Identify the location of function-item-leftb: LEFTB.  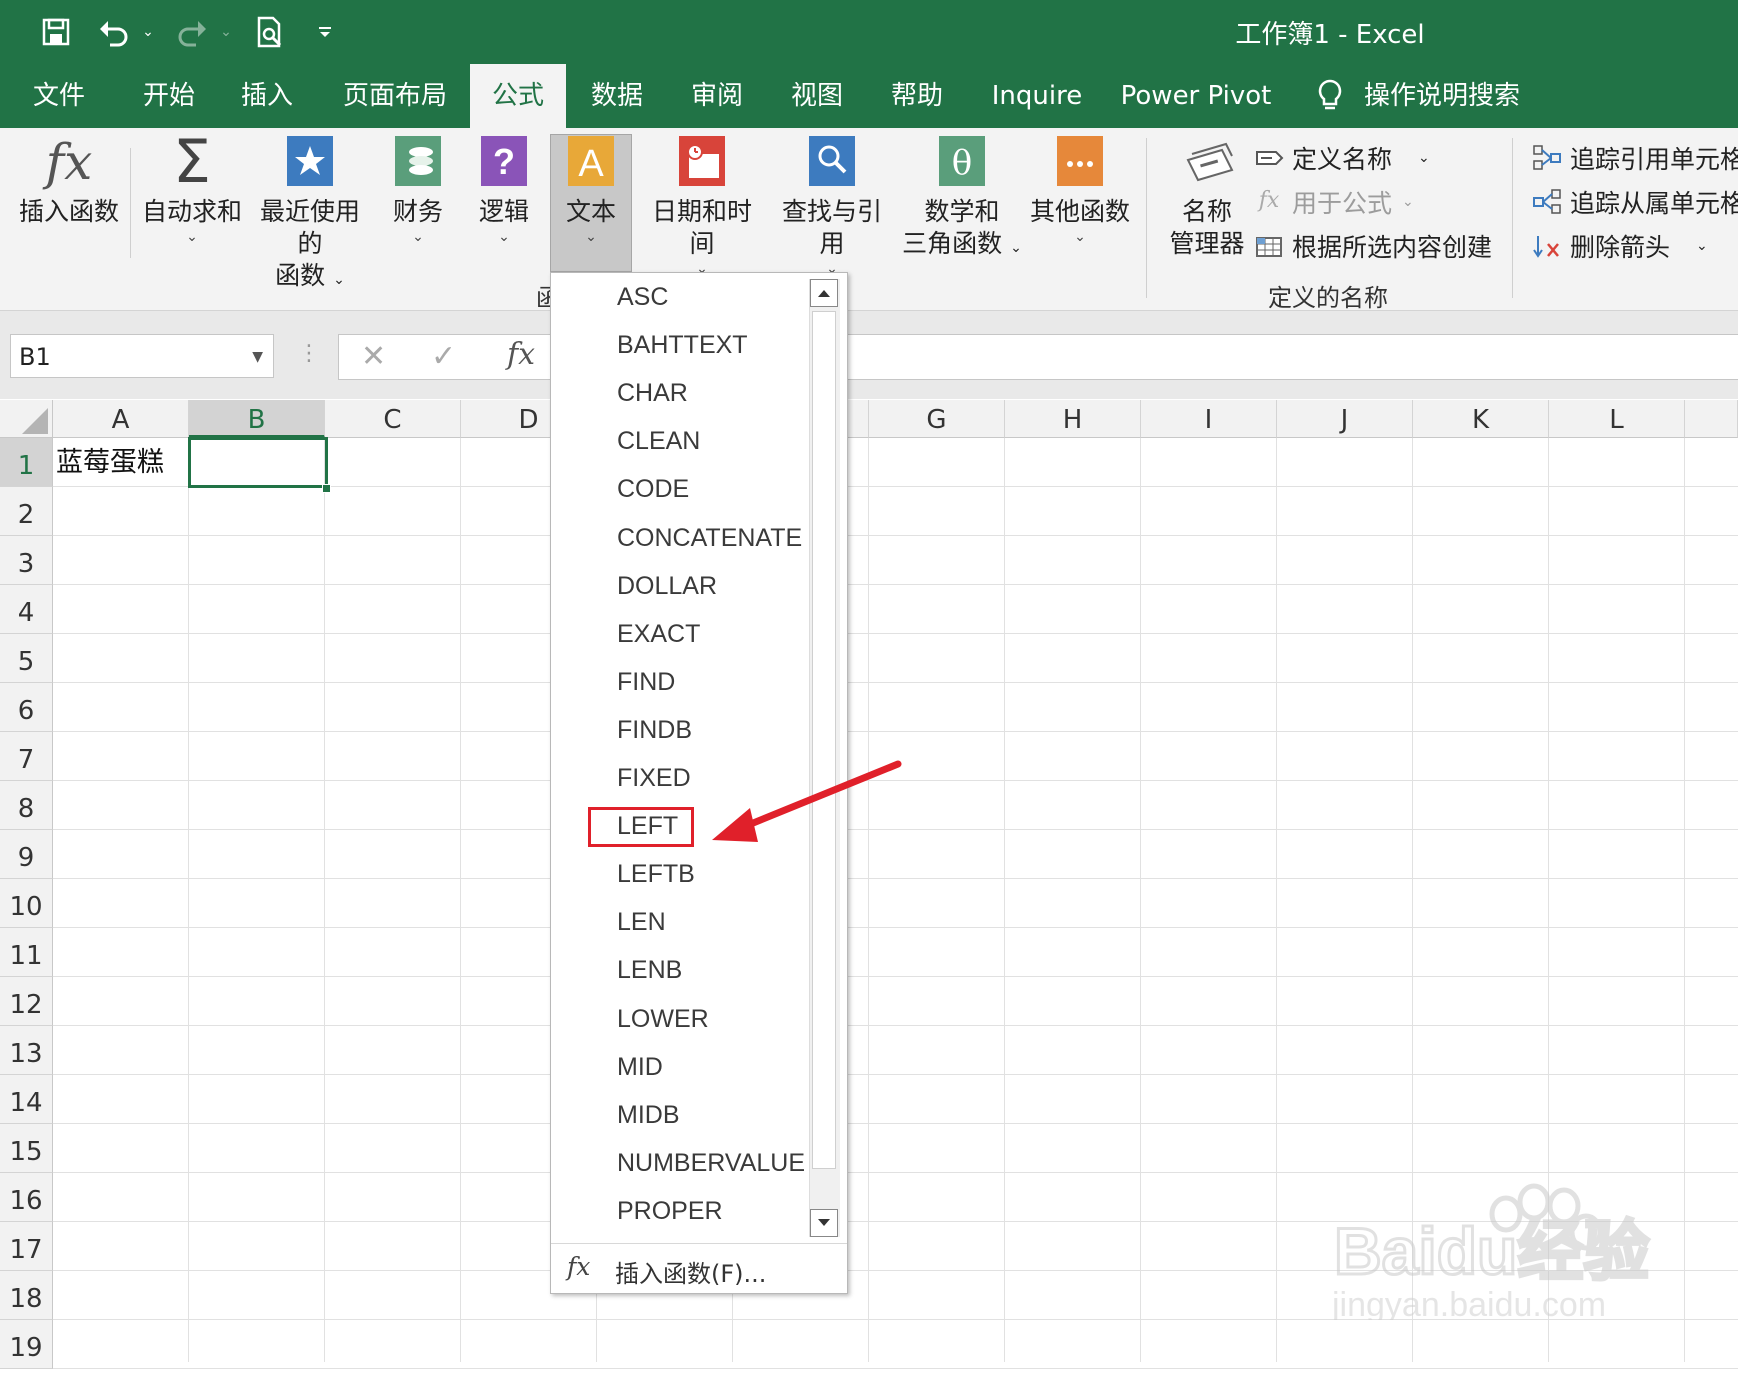
(656, 874).